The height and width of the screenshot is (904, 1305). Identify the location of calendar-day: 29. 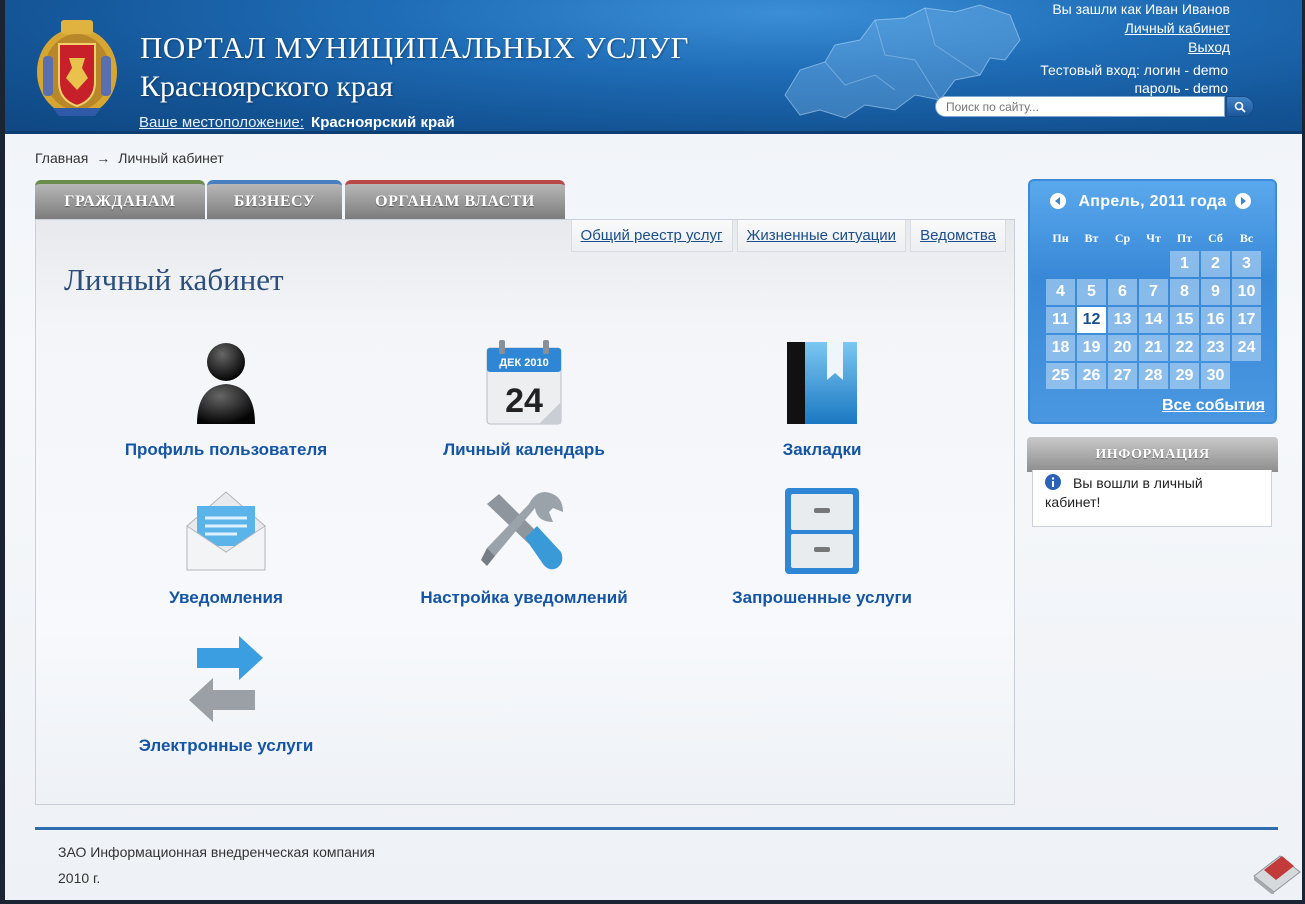
(1184, 376).